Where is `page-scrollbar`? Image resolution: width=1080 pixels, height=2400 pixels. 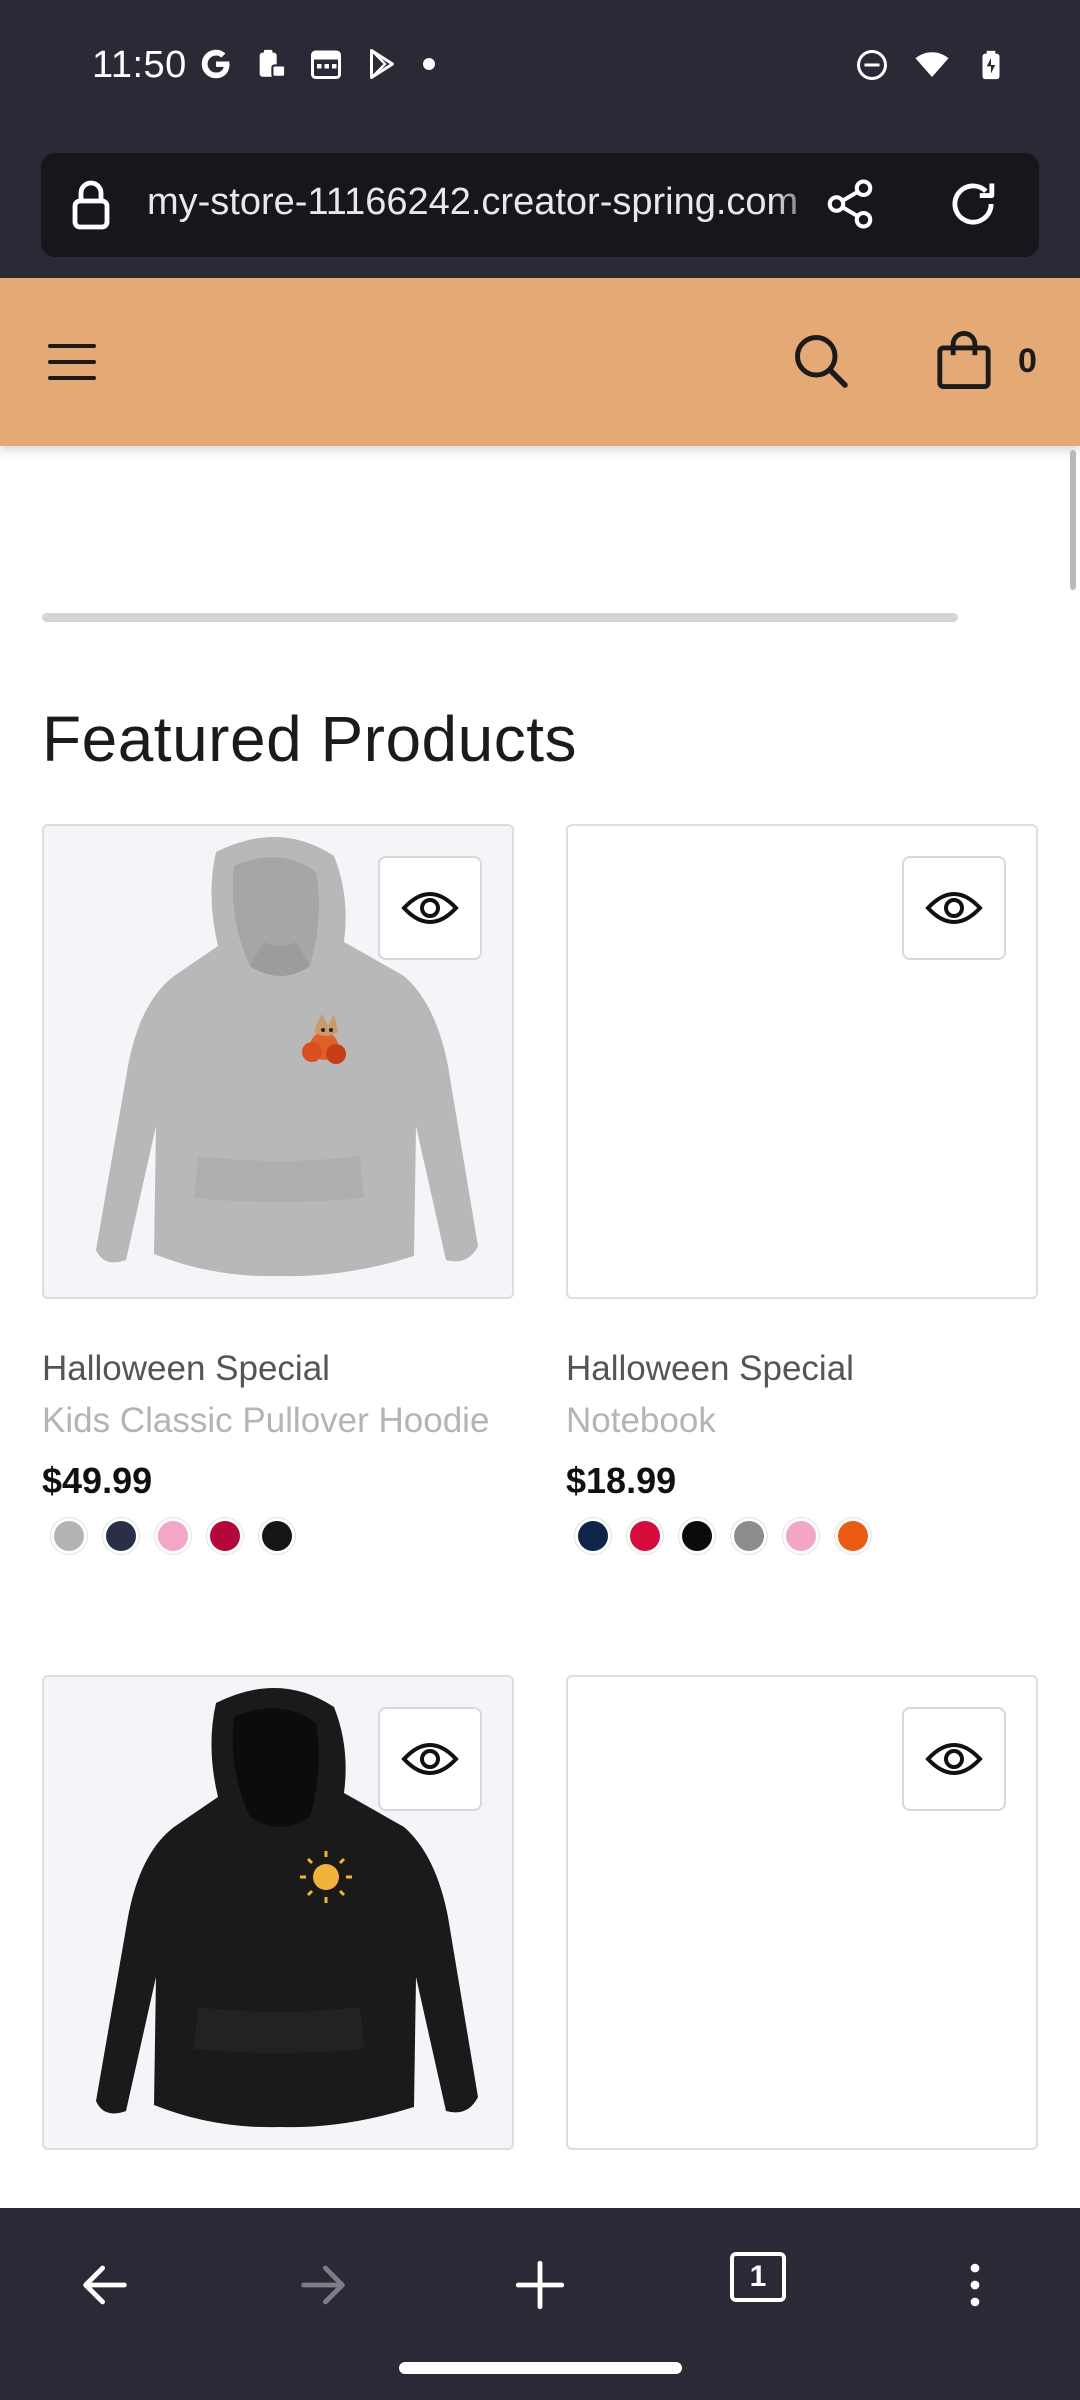
page-scrollbar is located at coordinates (1073, 520).